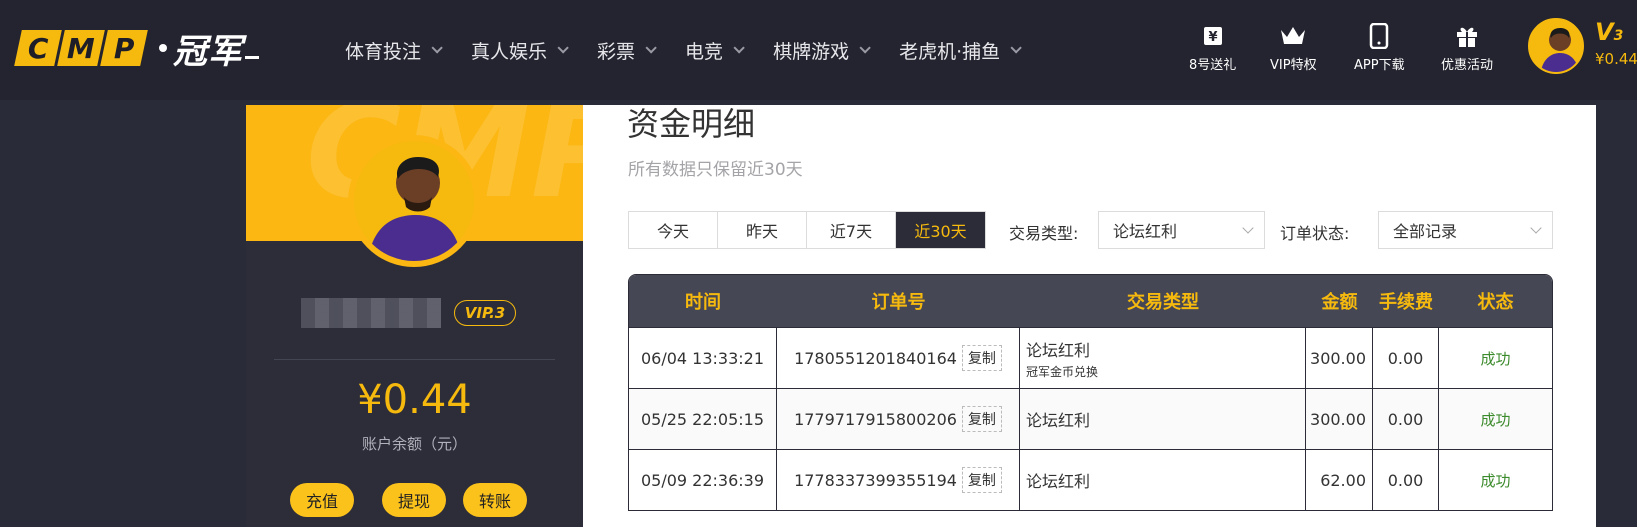 The height and width of the screenshot is (527, 1637). I want to click on nav-lottery: 彩票, so click(627, 50).